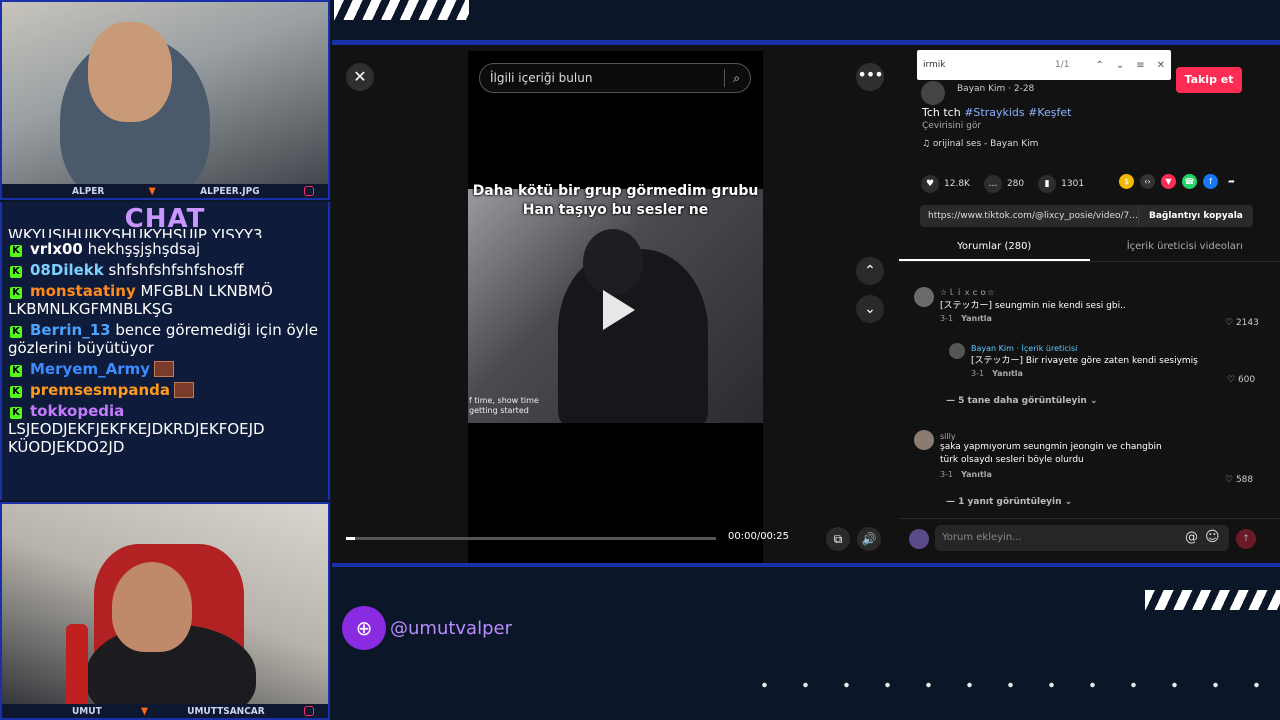  I want to click on chat-message: K Meryem_Army, so click(165, 369).